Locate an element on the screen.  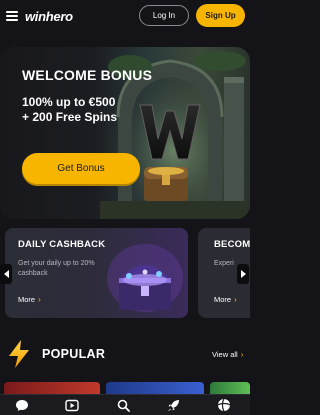
hamburger-menu-icon is located at coordinates (12, 16).